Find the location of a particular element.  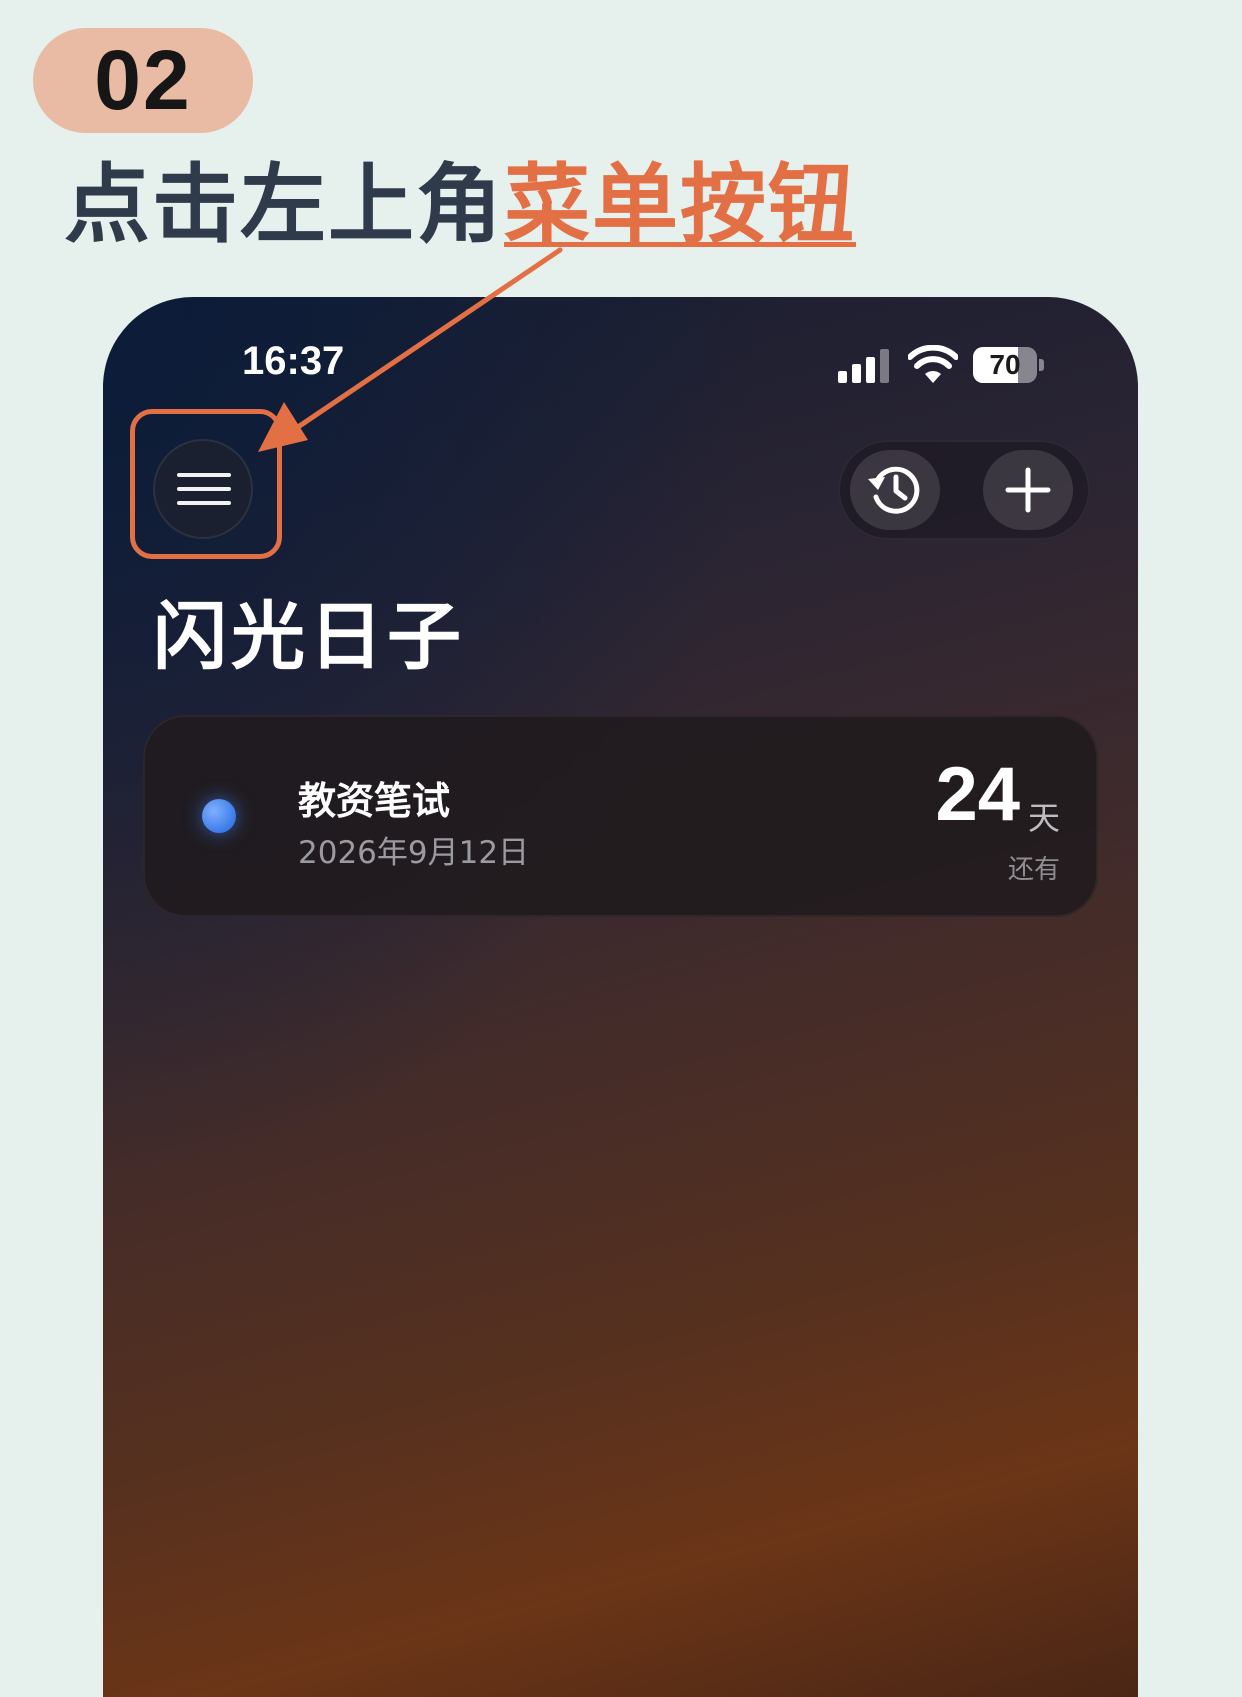

history-clock-icon is located at coordinates (894, 490).